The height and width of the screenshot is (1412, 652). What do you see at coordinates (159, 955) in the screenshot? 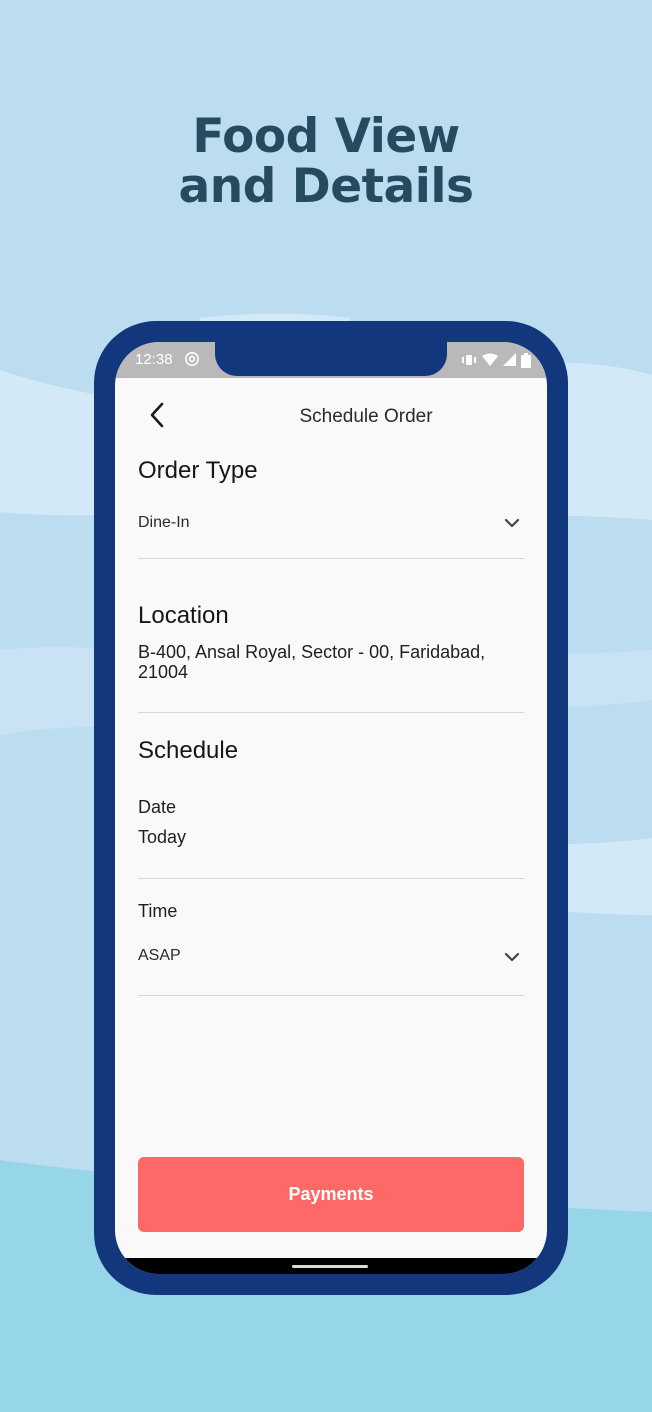
I see `time-value: ASAP` at bounding box center [159, 955].